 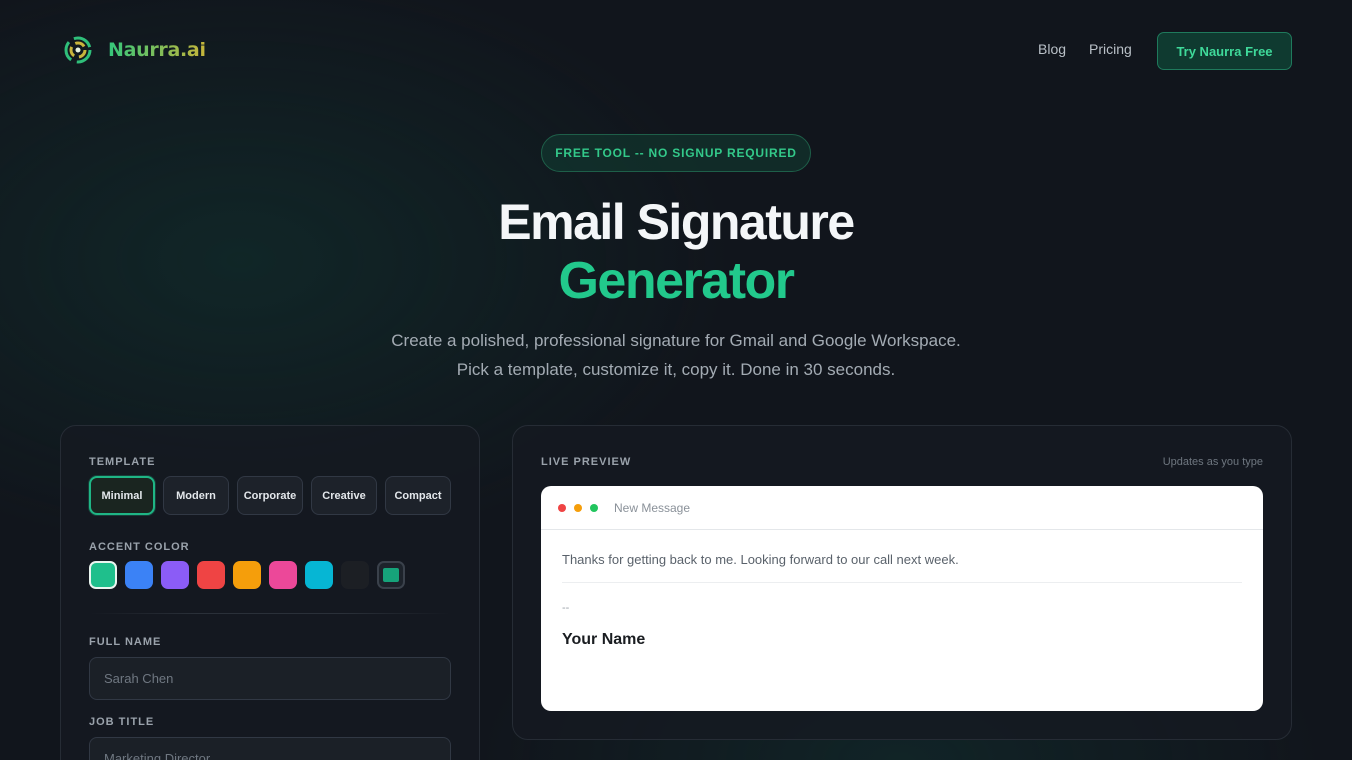 What do you see at coordinates (122, 495) in the screenshot?
I see `template-minimal-button: Minimal` at bounding box center [122, 495].